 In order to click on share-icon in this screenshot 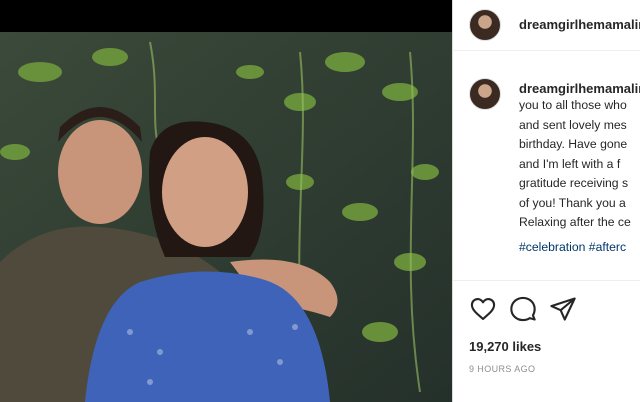, I will do `click(563, 309)`.